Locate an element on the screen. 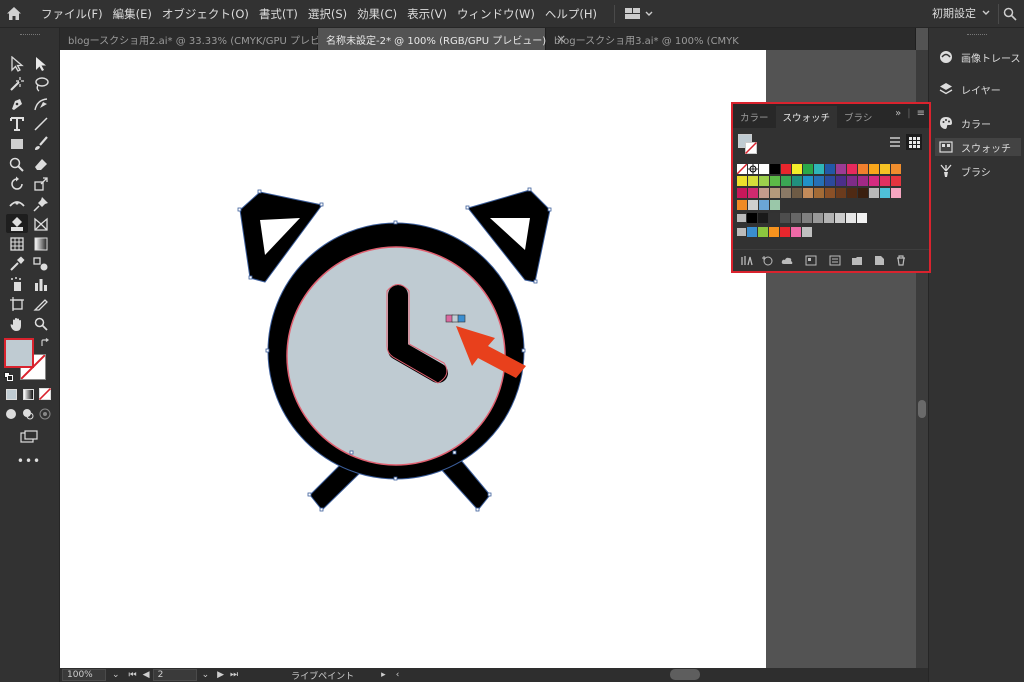 This screenshot has width=1024, height=682. arrange-documents-button is located at coordinates (633, 13).